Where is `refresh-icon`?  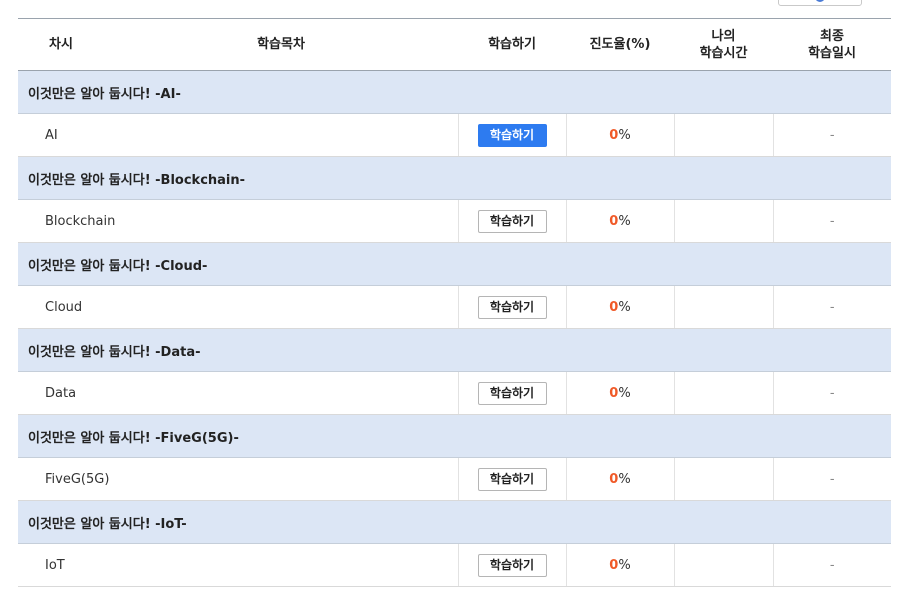
refresh-icon is located at coordinates (820, 1).